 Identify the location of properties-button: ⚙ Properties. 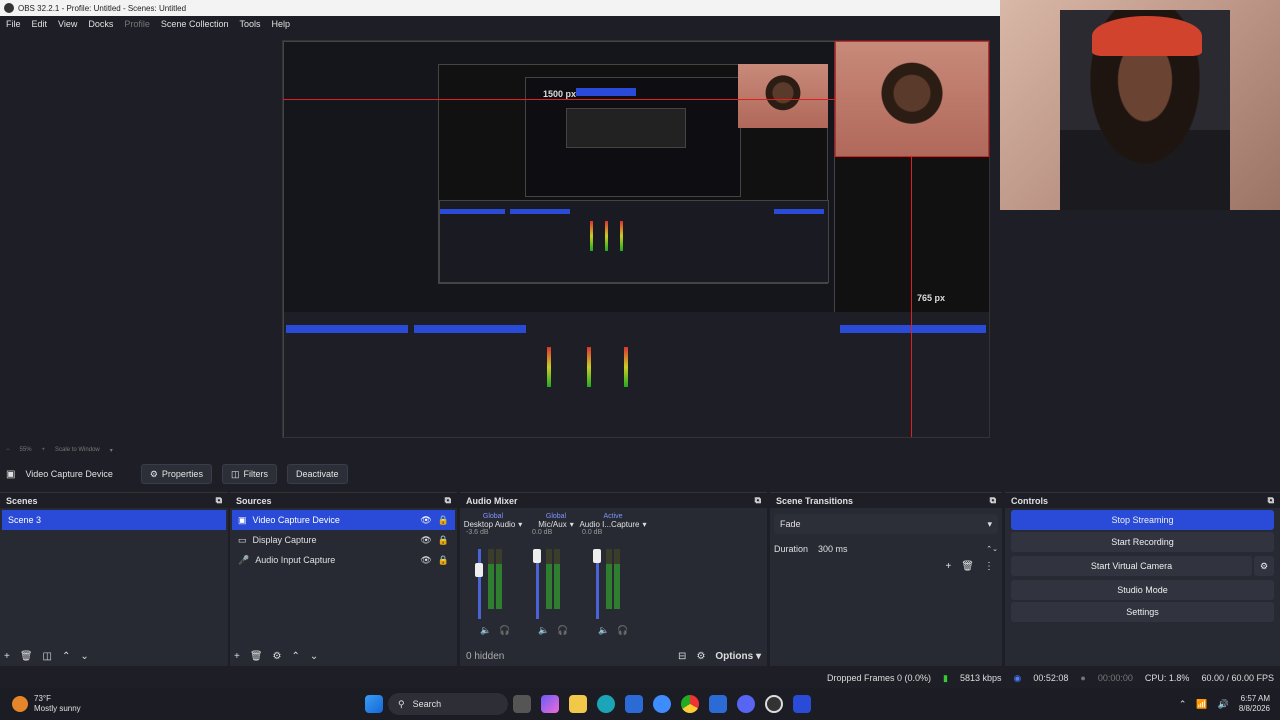
(176, 474).